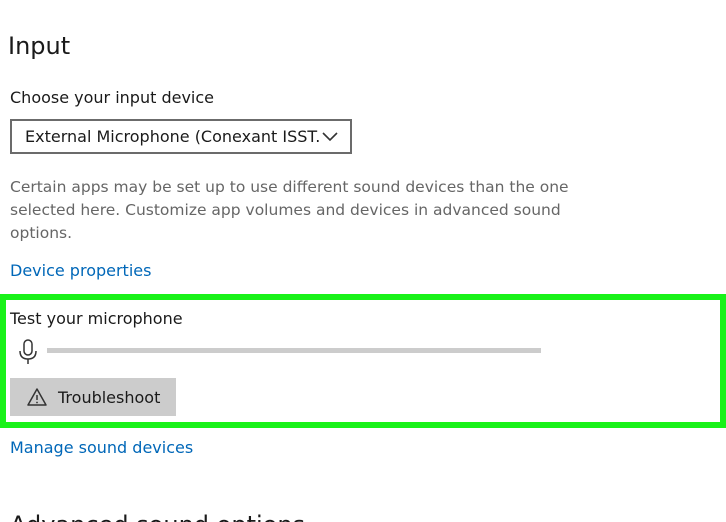 The height and width of the screenshot is (522, 726). Describe the element at coordinates (101, 448) in the screenshot. I see `manage-sound-devices-link: Manage sound devices` at that location.